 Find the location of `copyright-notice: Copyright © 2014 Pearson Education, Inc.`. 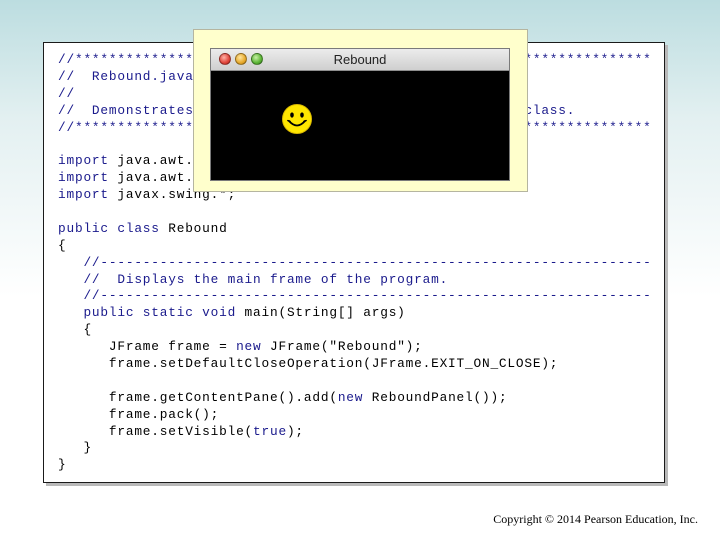

copyright-notice: Copyright © 2014 Pearson Education, Inc. is located at coordinates (595, 519).